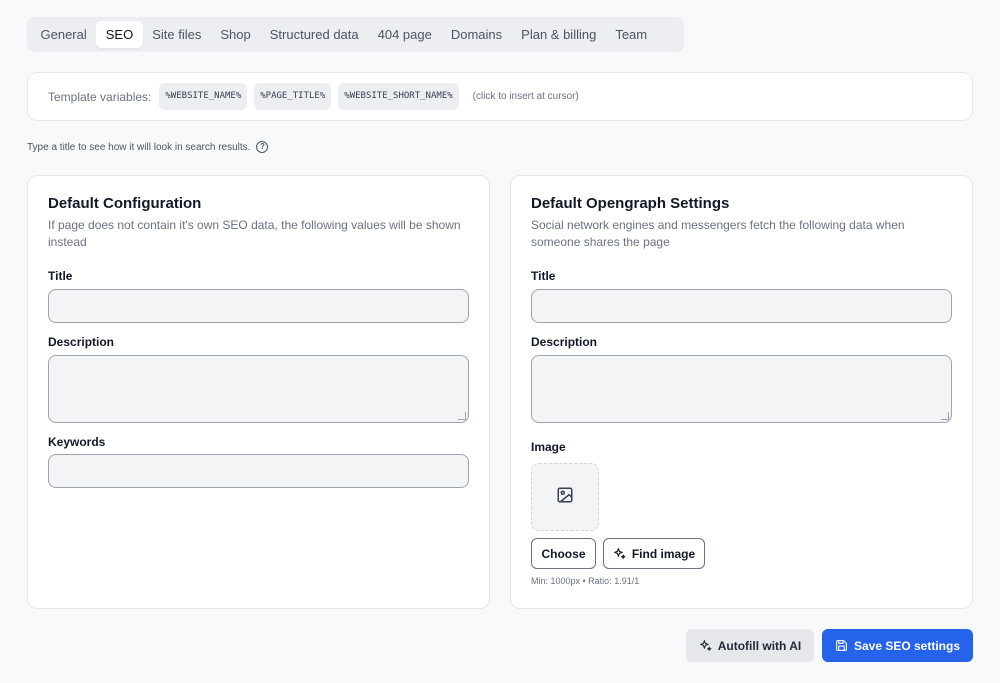 The height and width of the screenshot is (683, 1000). I want to click on tab-general: General, so click(63, 34).